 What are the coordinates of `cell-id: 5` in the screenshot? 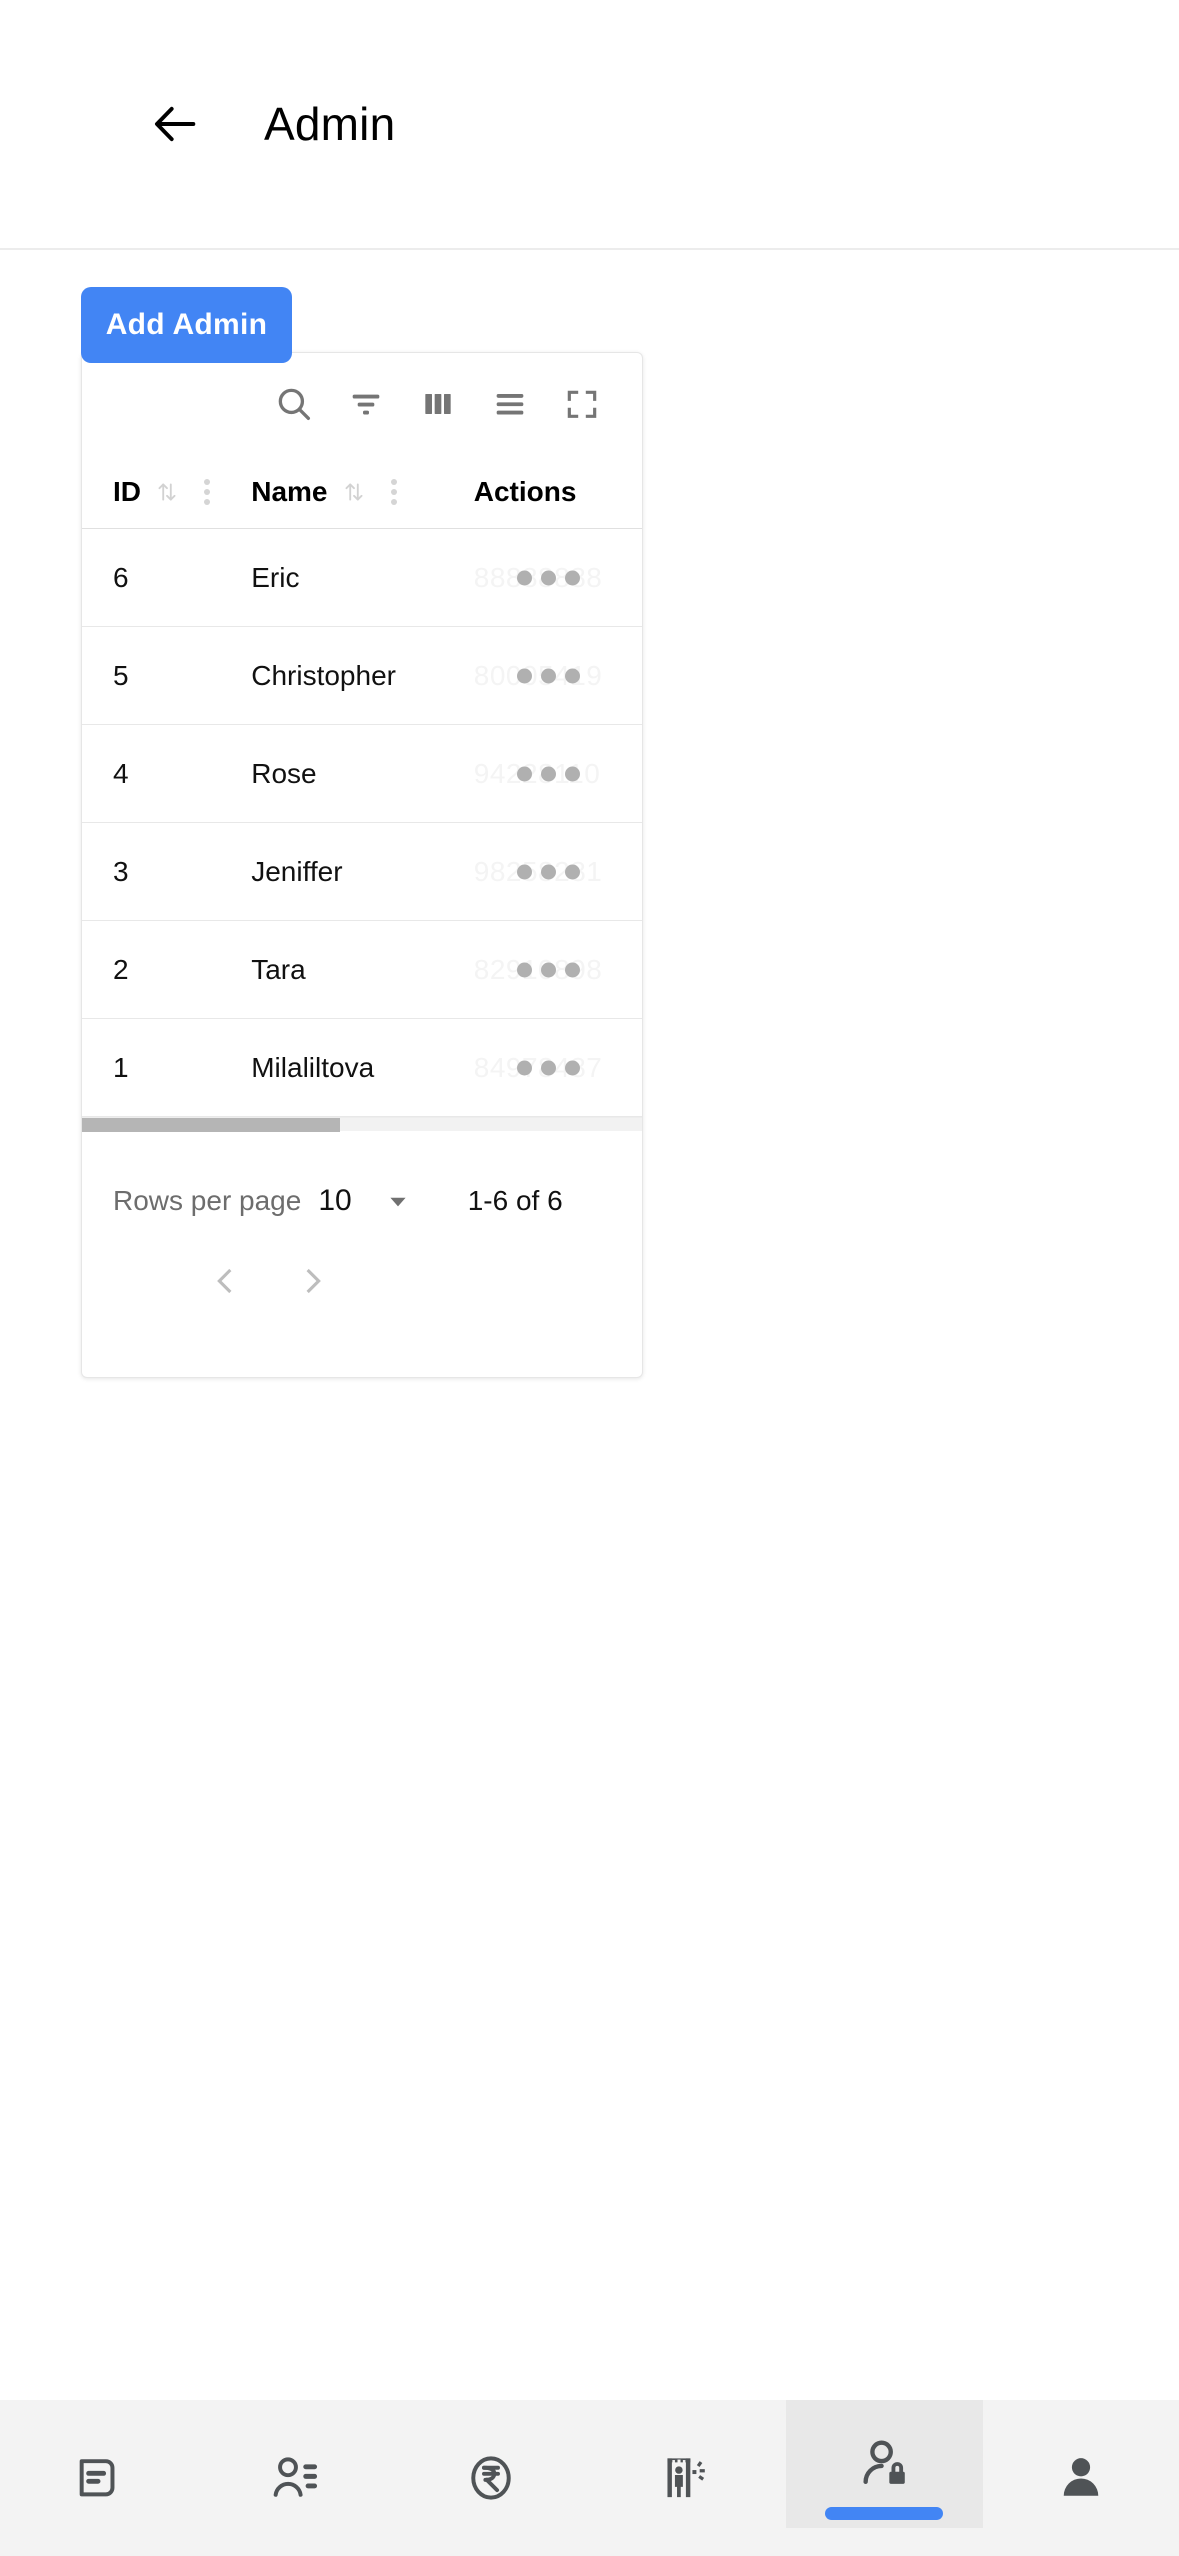 It's located at (121, 675).